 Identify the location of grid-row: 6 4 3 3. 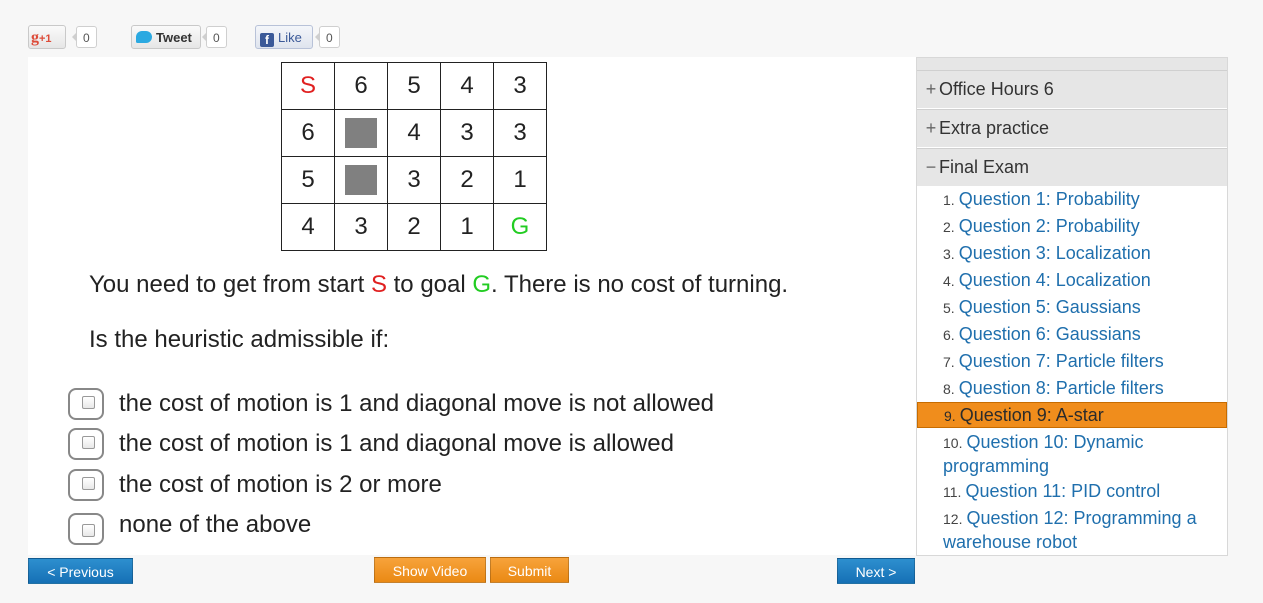
(414, 133).